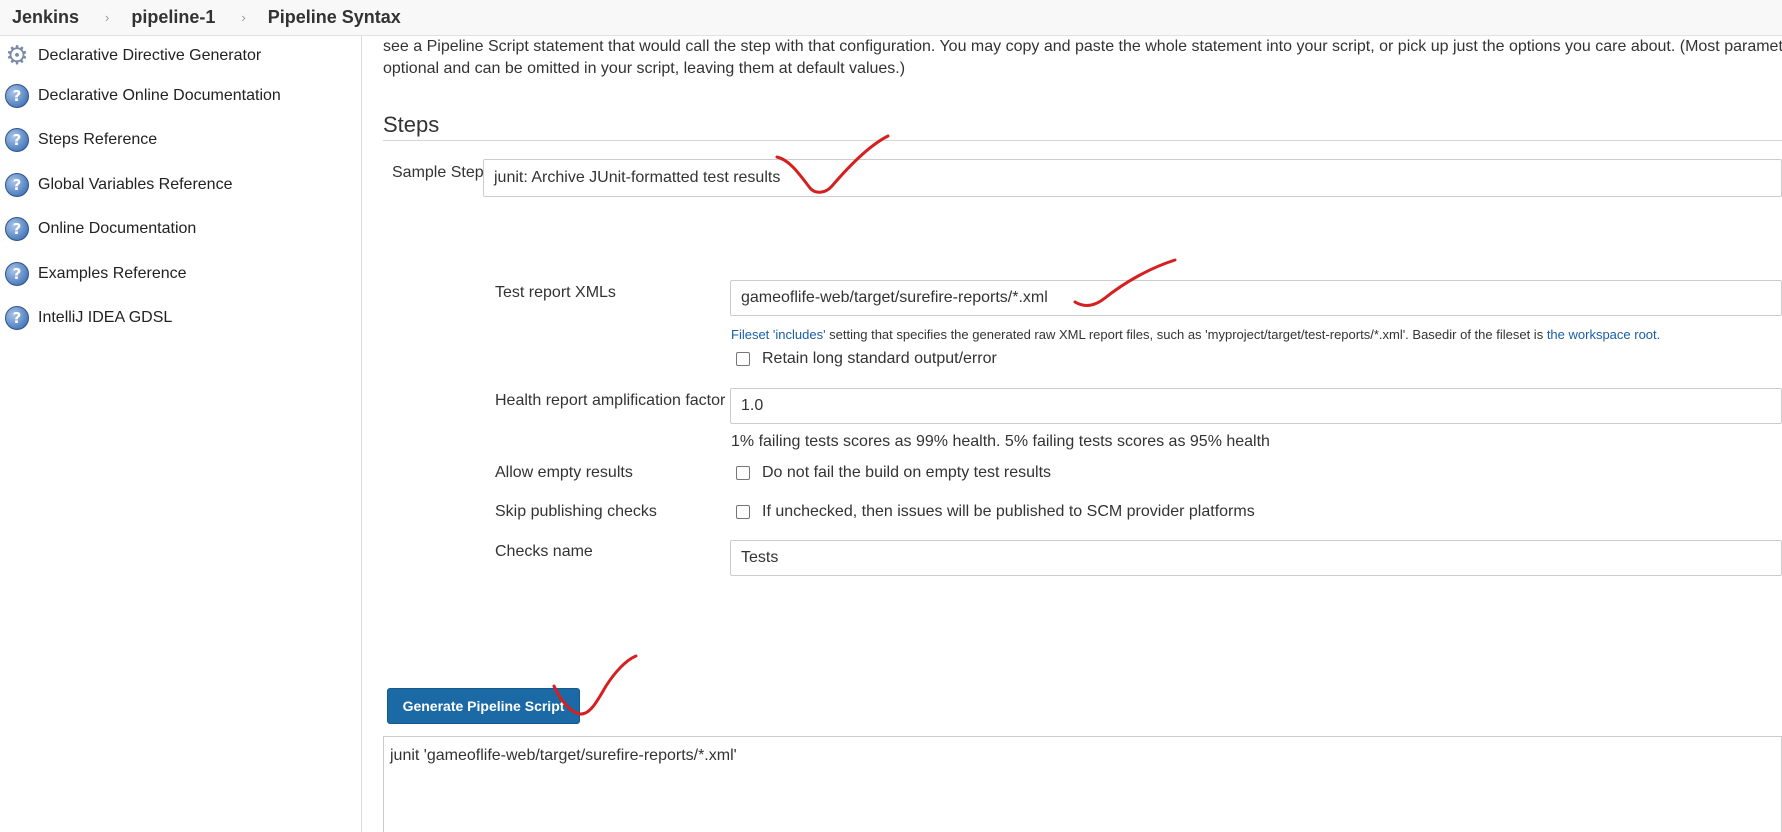 The height and width of the screenshot is (832, 1782). What do you see at coordinates (150, 55) in the screenshot?
I see `sidebar-item-label: Declarative Directive Generator` at bounding box center [150, 55].